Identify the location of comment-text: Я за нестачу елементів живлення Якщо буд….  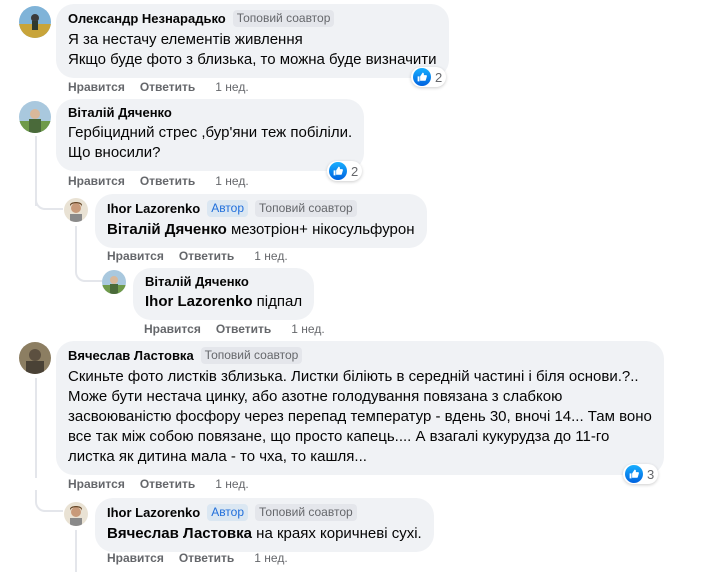
(252, 49).